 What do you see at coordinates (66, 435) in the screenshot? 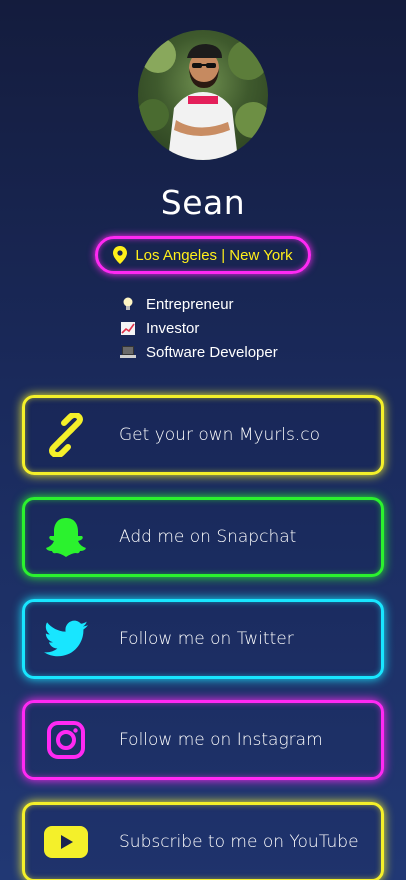
I see `link-icon` at bounding box center [66, 435].